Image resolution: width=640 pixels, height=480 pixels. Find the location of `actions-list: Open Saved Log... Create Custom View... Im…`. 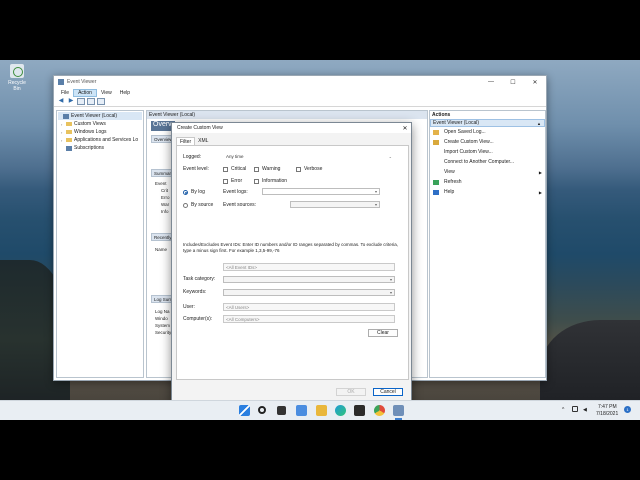

actions-list: Open Saved Log... Create Custom View... Im… is located at coordinates (487, 162).